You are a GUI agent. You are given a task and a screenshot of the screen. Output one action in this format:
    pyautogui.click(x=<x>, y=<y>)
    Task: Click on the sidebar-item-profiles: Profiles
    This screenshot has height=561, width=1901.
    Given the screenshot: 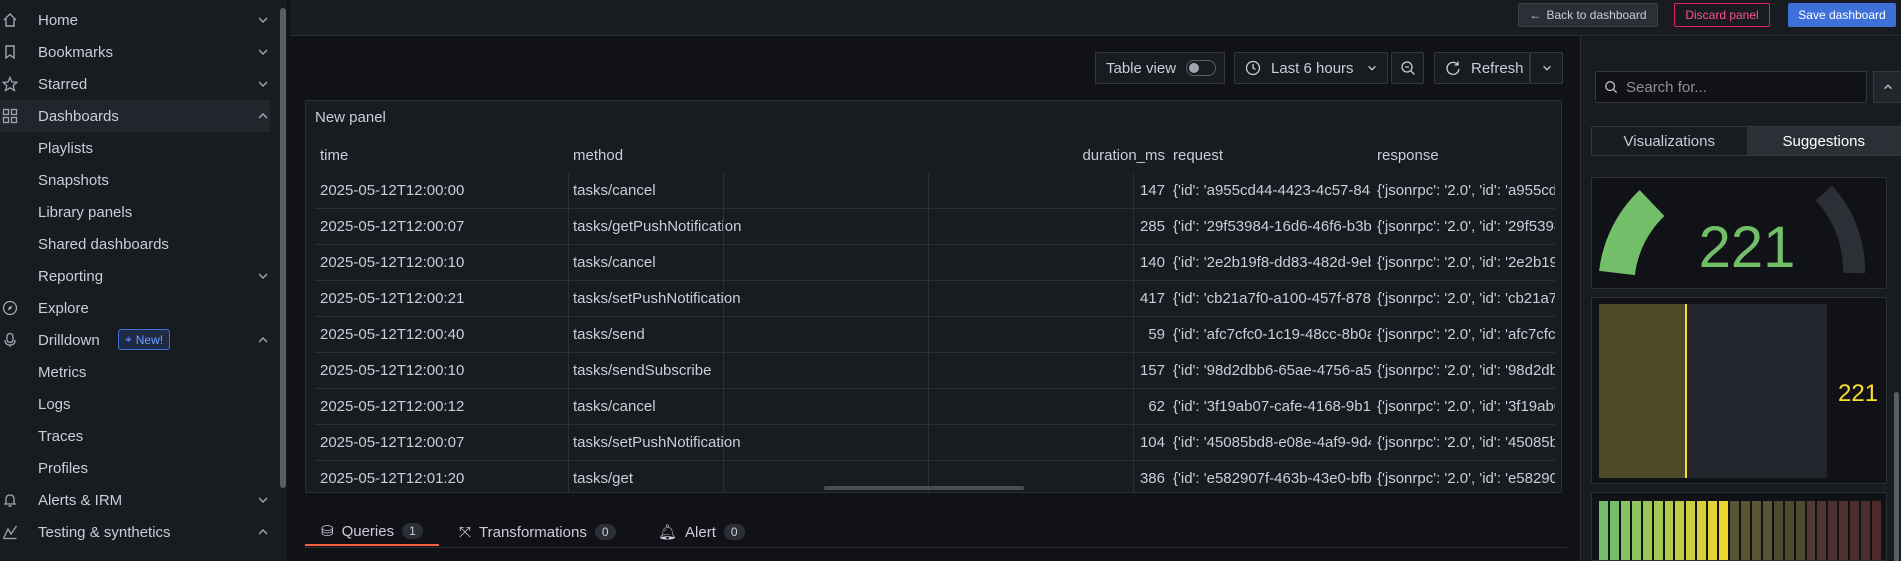 What is the action you would take?
    pyautogui.click(x=135, y=468)
    